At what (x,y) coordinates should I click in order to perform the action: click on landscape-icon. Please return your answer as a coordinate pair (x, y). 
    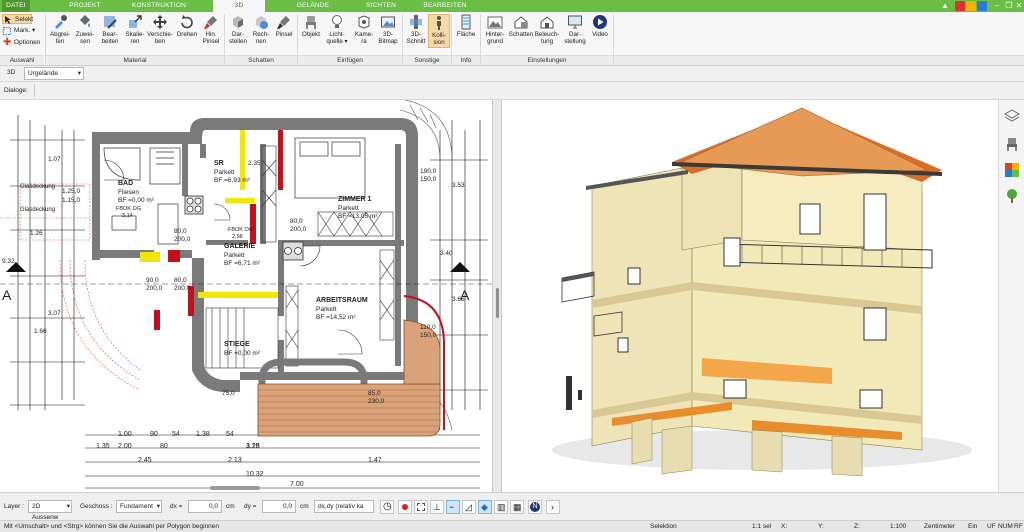
    Looking at the image, I should click on (495, 22).